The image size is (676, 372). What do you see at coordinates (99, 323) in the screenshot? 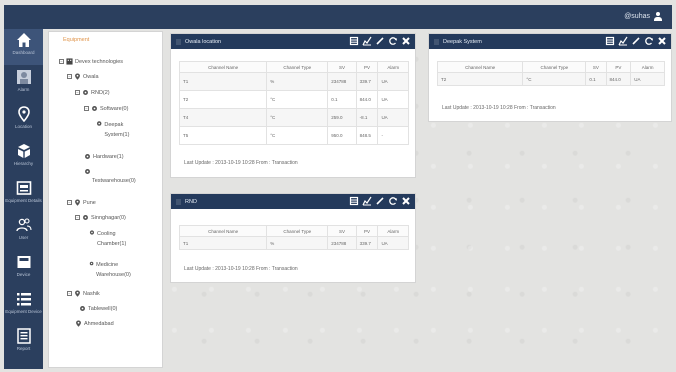
I see `tree-node-label: Ahmedabad` at bounding box center [99, 323].